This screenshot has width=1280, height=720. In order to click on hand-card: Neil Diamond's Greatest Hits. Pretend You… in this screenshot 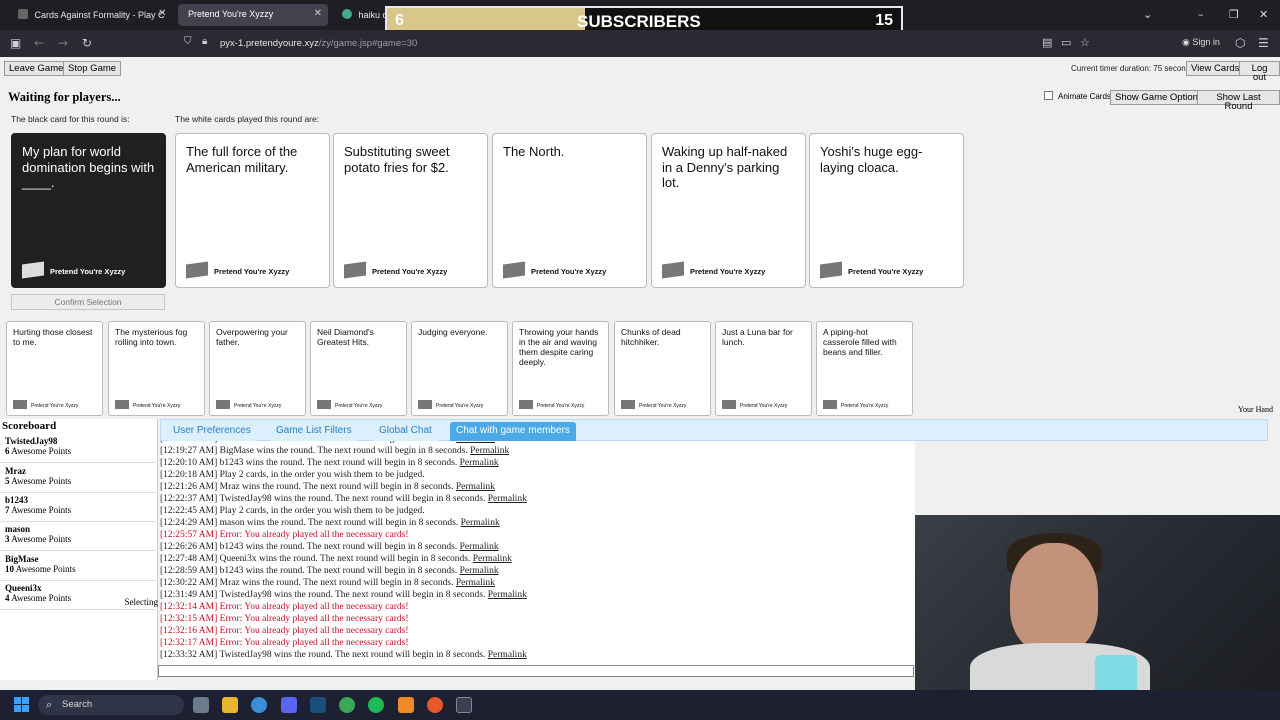, I will do `click(358, 368)`.